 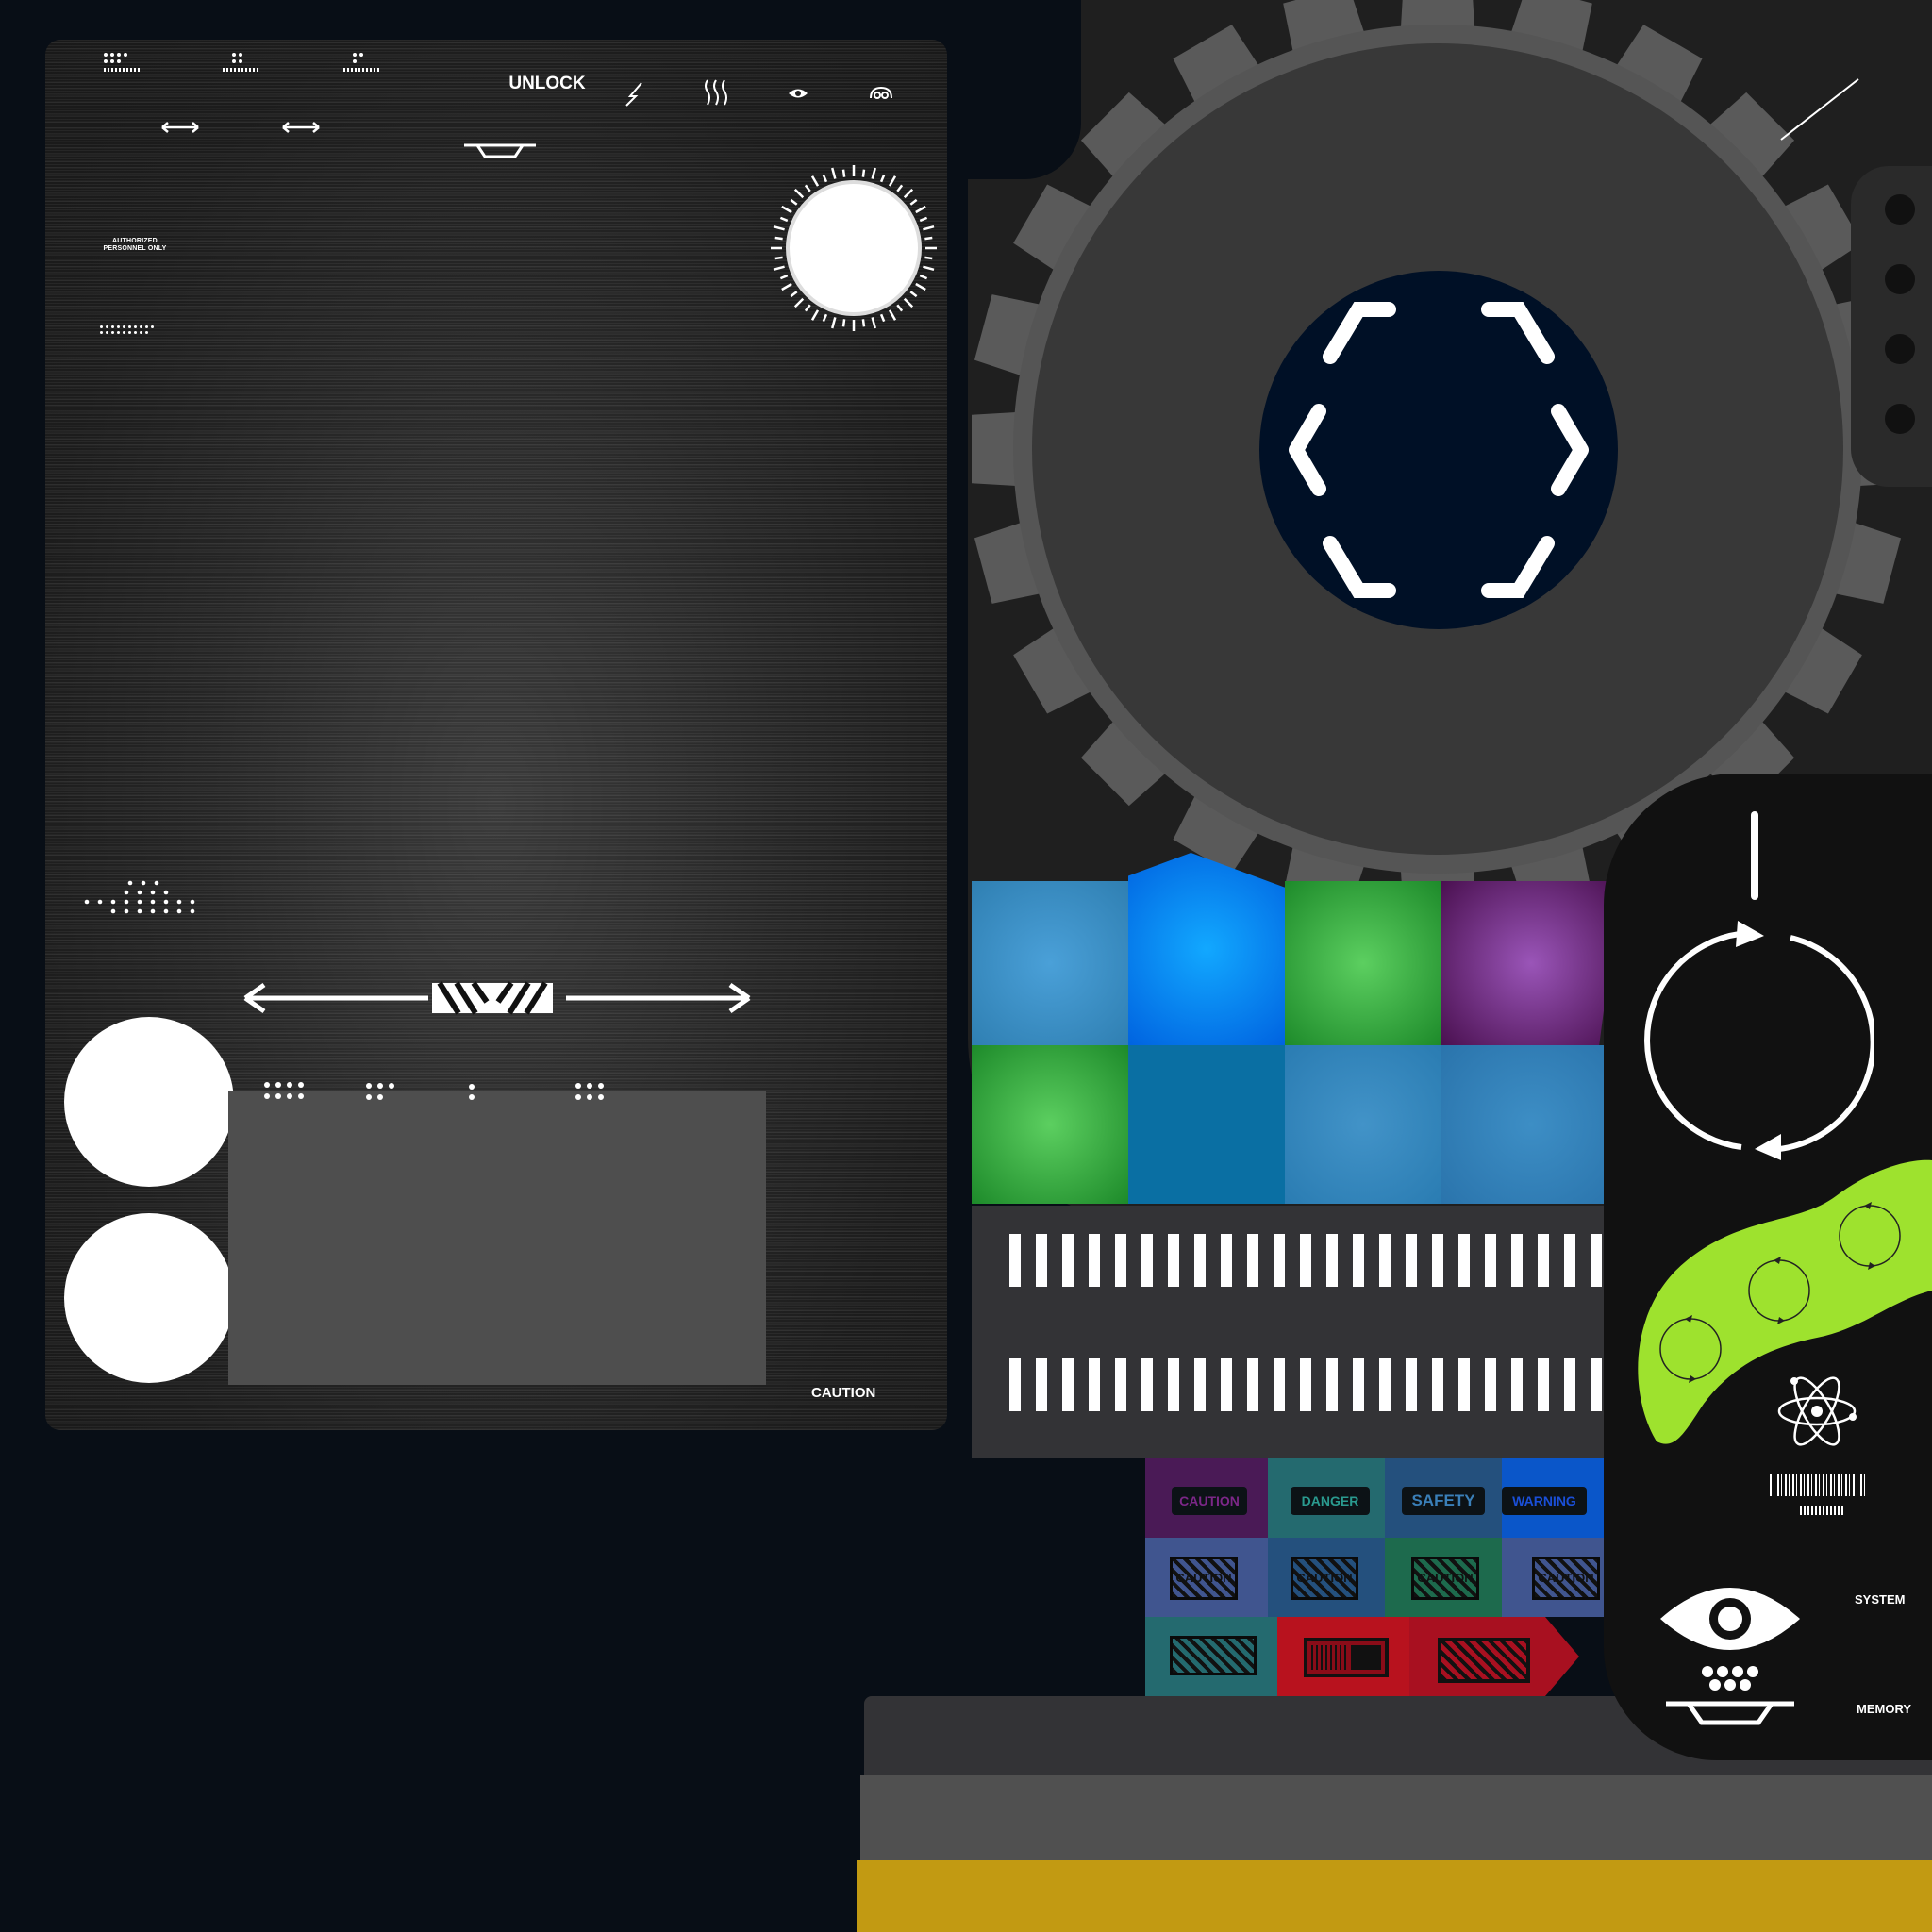 I want to click on warning-sign: WARNING, so click(x=1545, y=1501).